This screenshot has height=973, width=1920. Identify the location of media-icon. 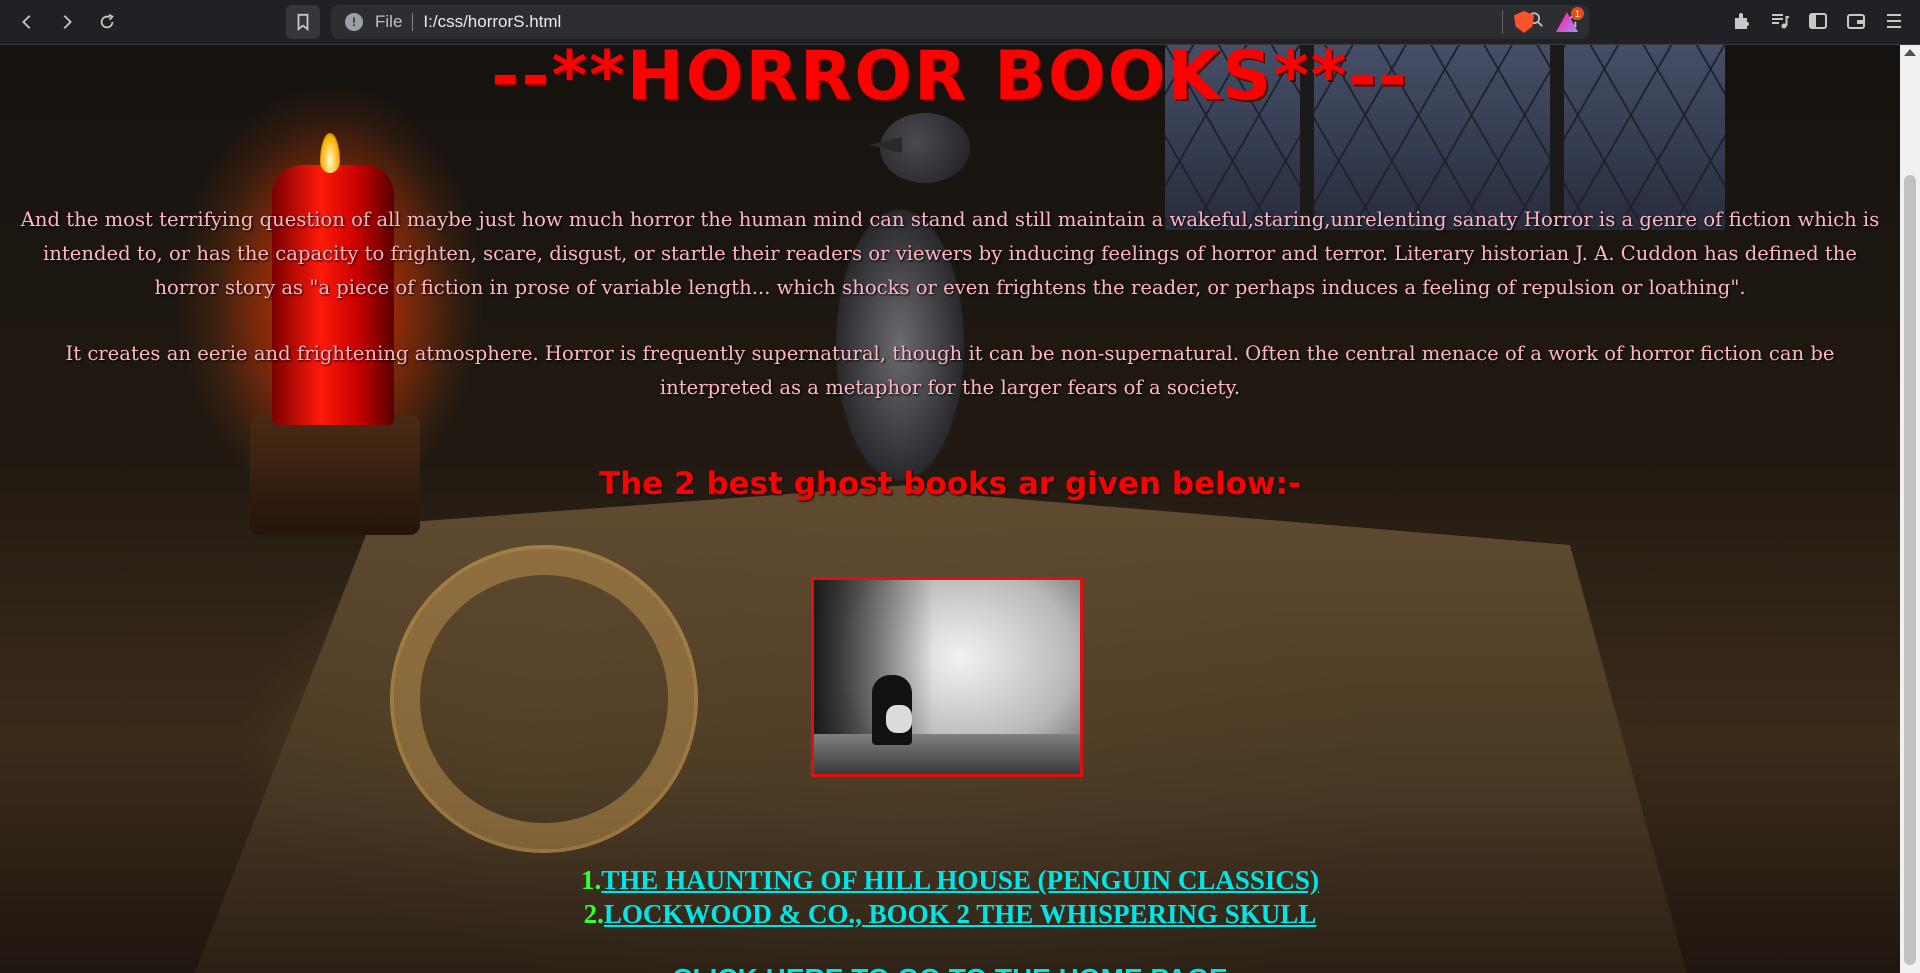
(1780, 23).